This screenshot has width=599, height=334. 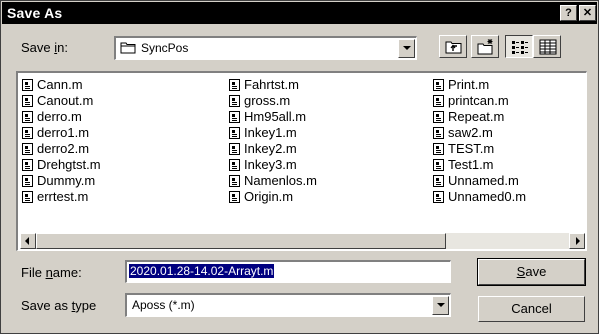 What do you see at coordinates (272, 149) in the screenshot?
I see `list-item: Inkey2.m` at bounding box center [272, 149].